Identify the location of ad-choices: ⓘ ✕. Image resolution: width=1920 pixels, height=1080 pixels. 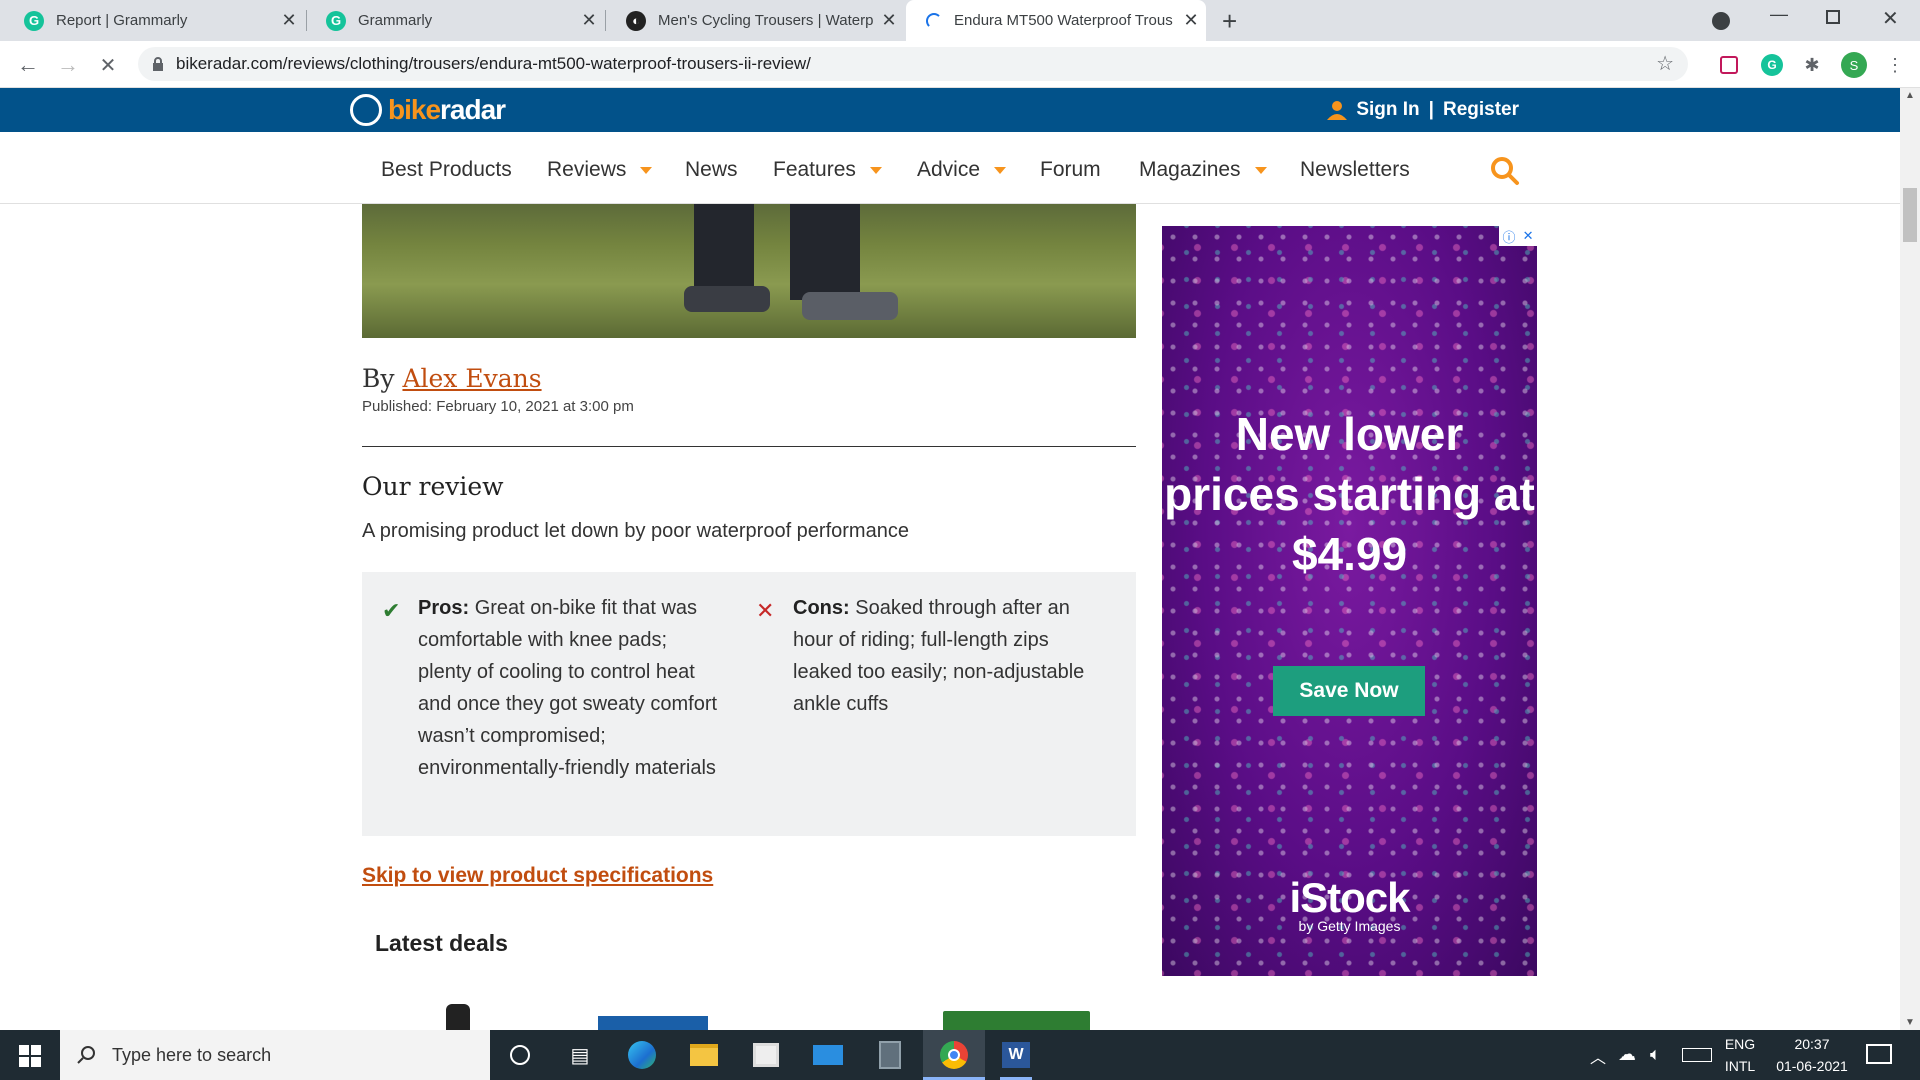
(1518, 236).